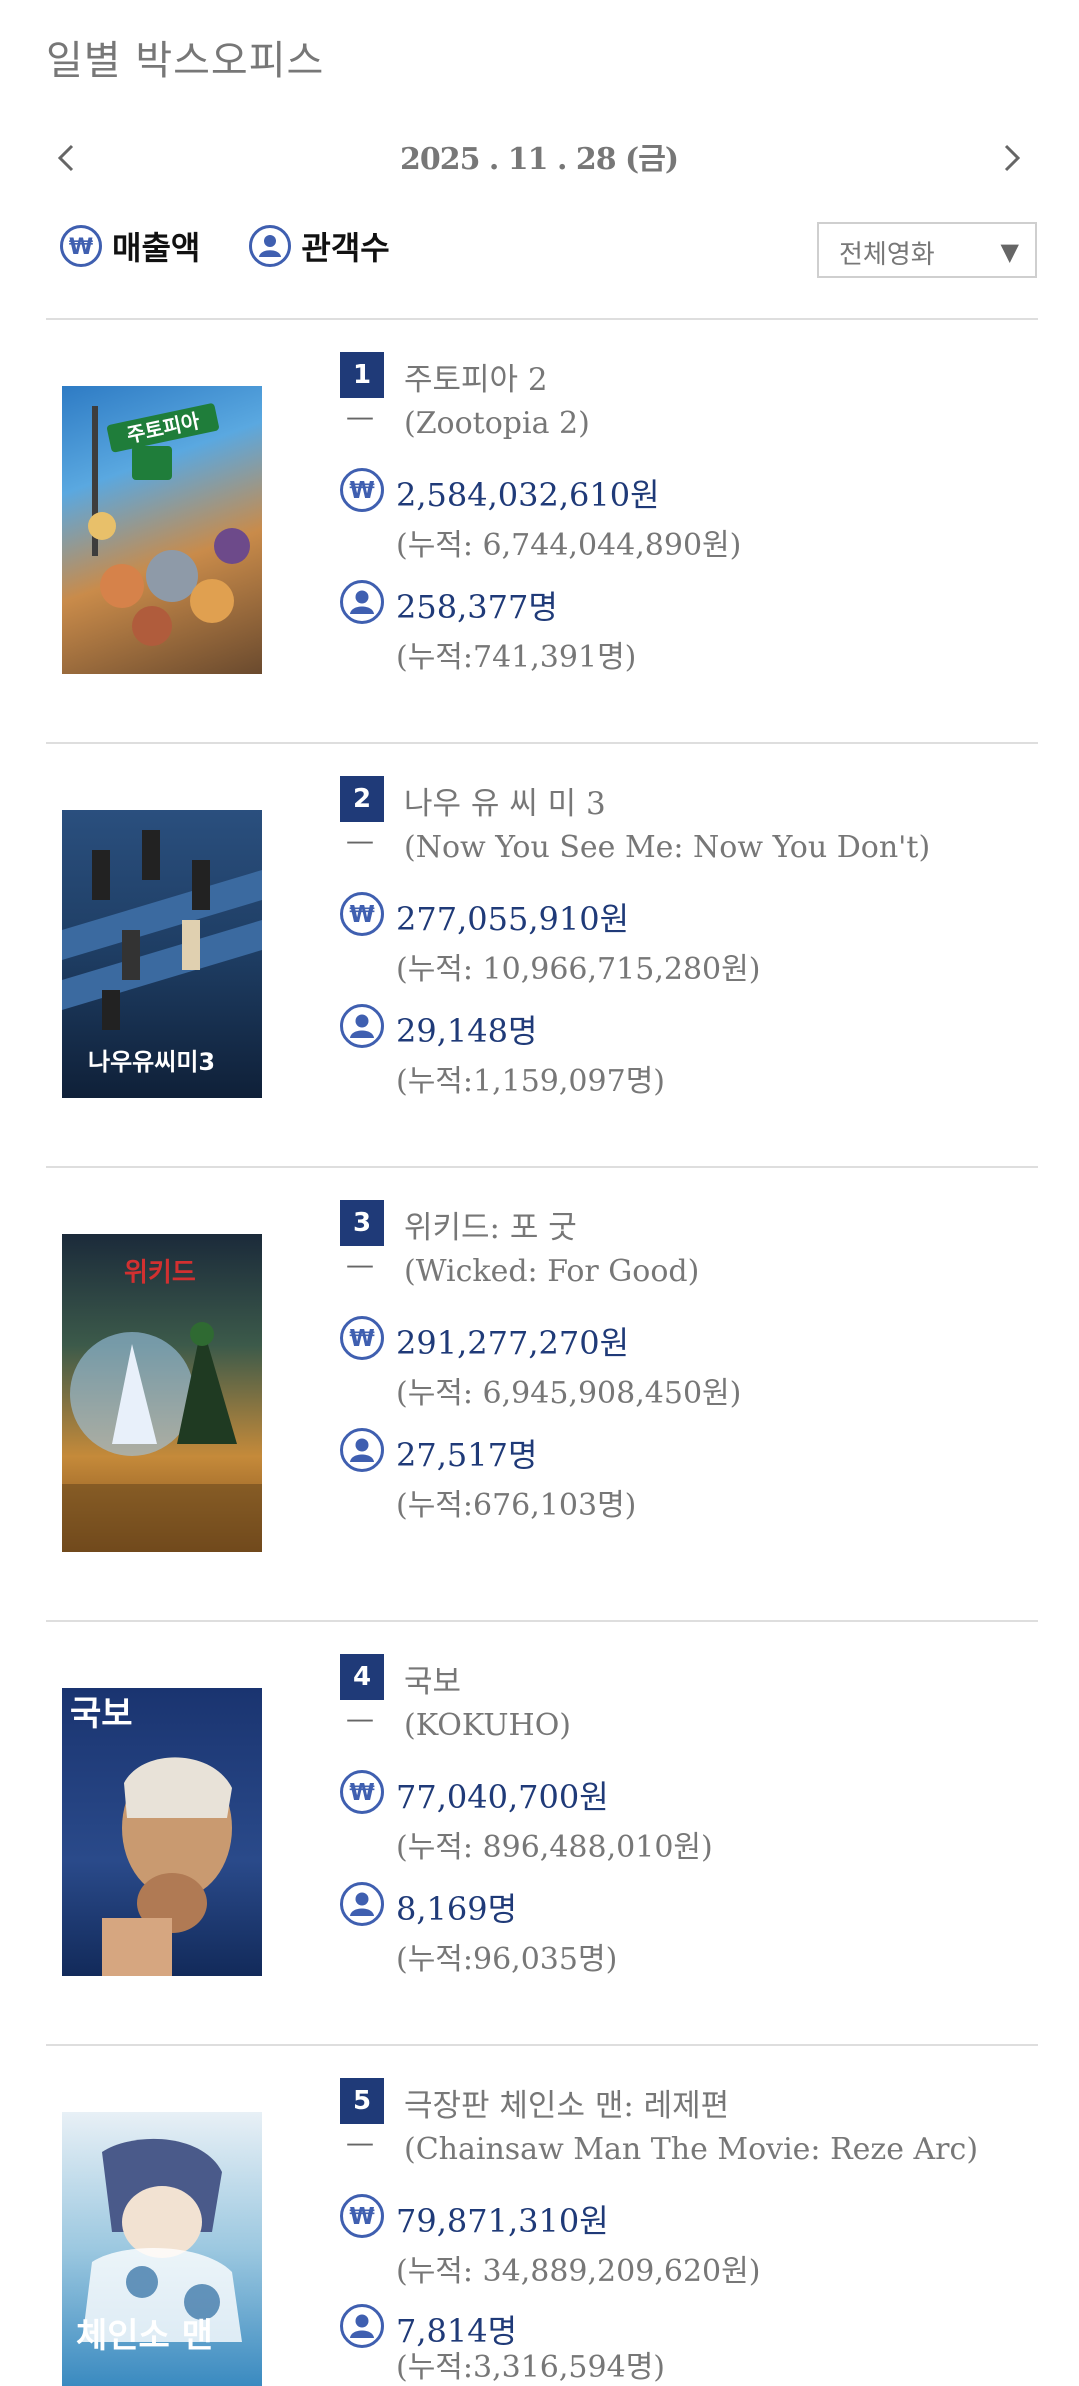 This screenshot has width=1079, height=2386. I want to click on legend-audience-label: 관객수, so click(345, 248).